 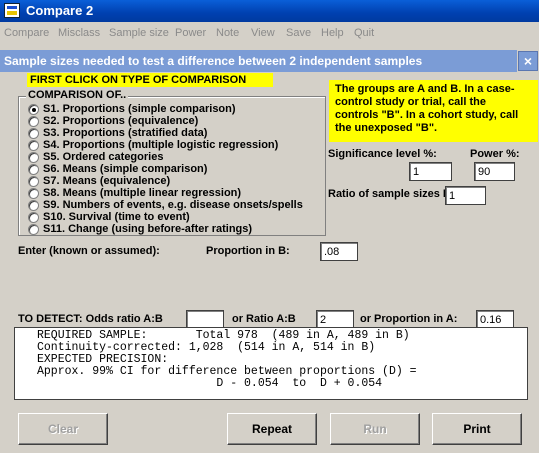 What do you see at coordinates (89, 251) in the screenshot?
I see `enter-known-label: Enter (known or assumed):` at bounding box center [89, 251].